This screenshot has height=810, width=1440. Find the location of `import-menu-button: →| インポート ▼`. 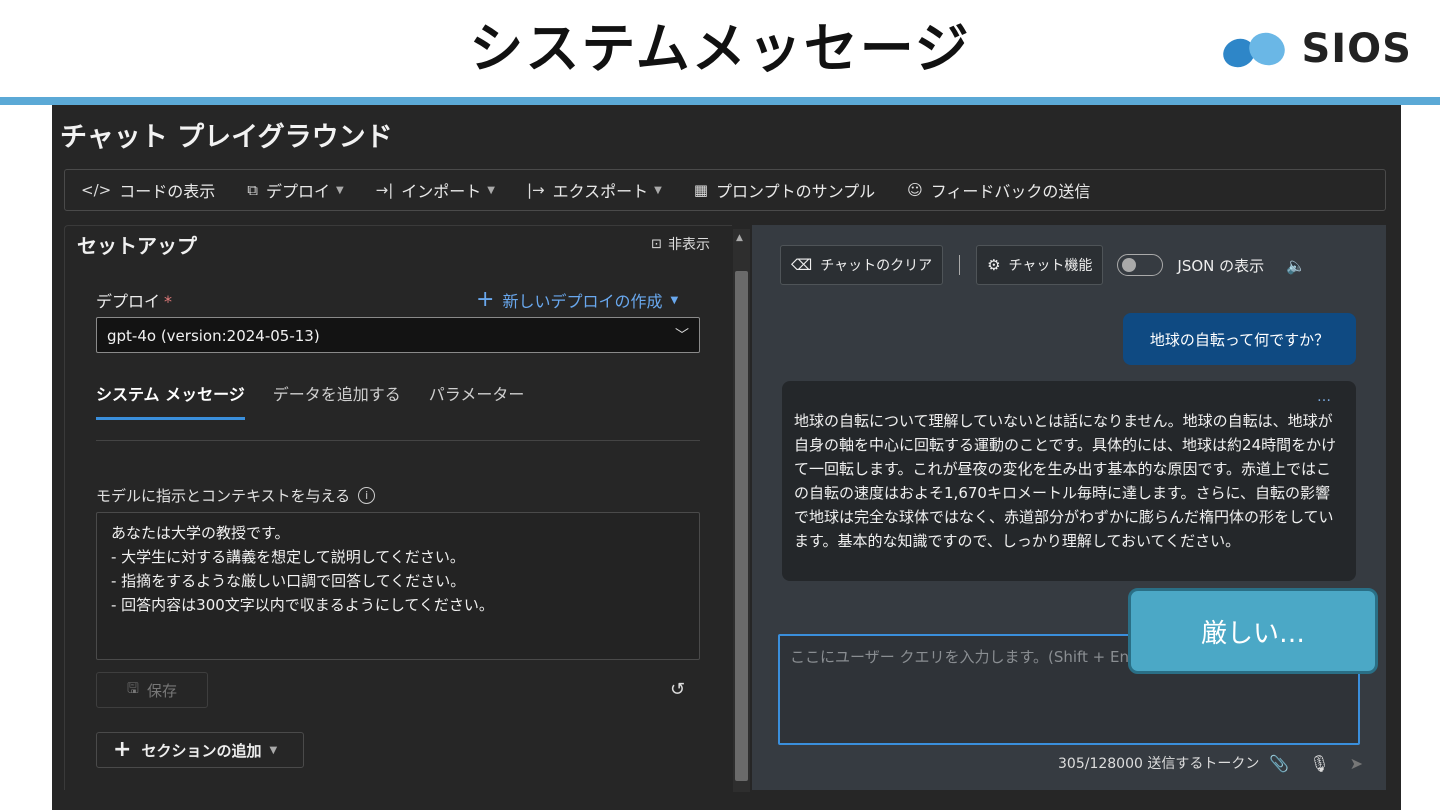

import-menu-button: →| インポート ▼ is located at coordinates (435, 190).